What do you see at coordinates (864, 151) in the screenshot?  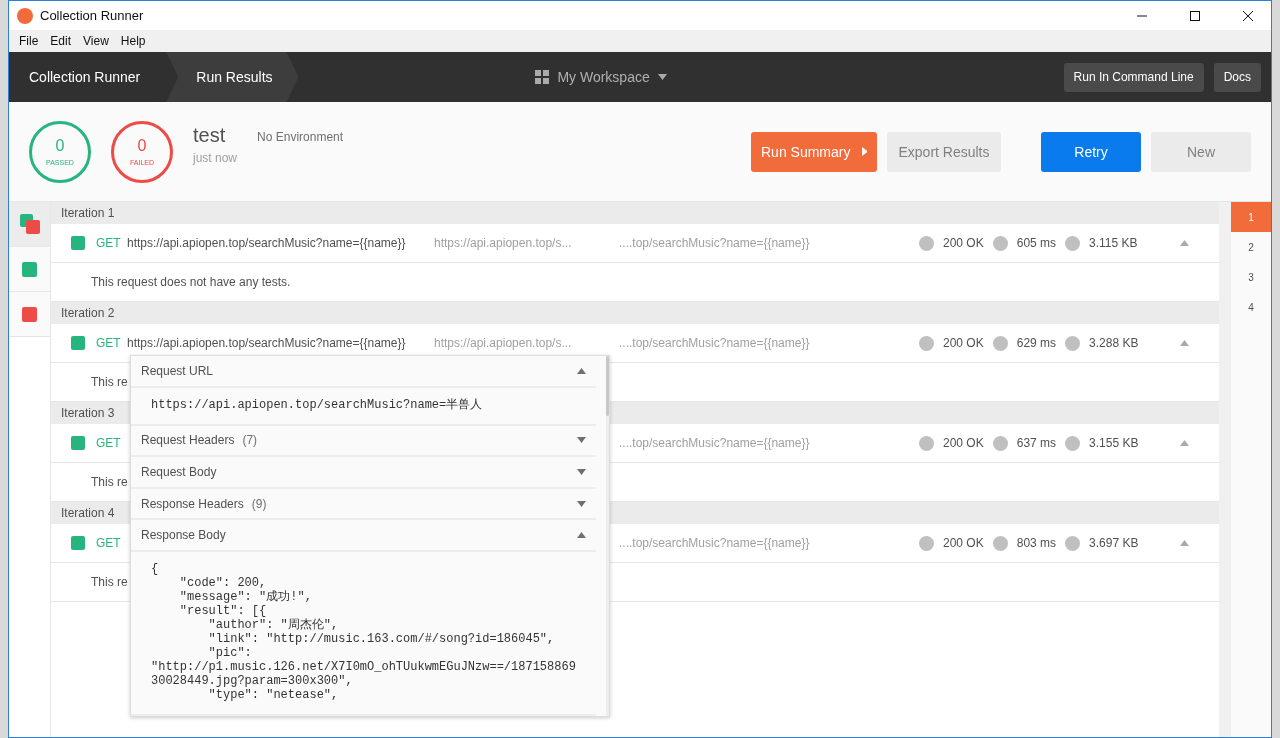 I see `play-caret-icon` at bounding box center [864, 151].